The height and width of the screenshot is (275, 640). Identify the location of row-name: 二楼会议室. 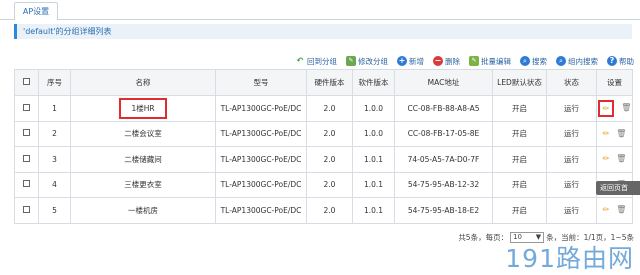
(143, 133).